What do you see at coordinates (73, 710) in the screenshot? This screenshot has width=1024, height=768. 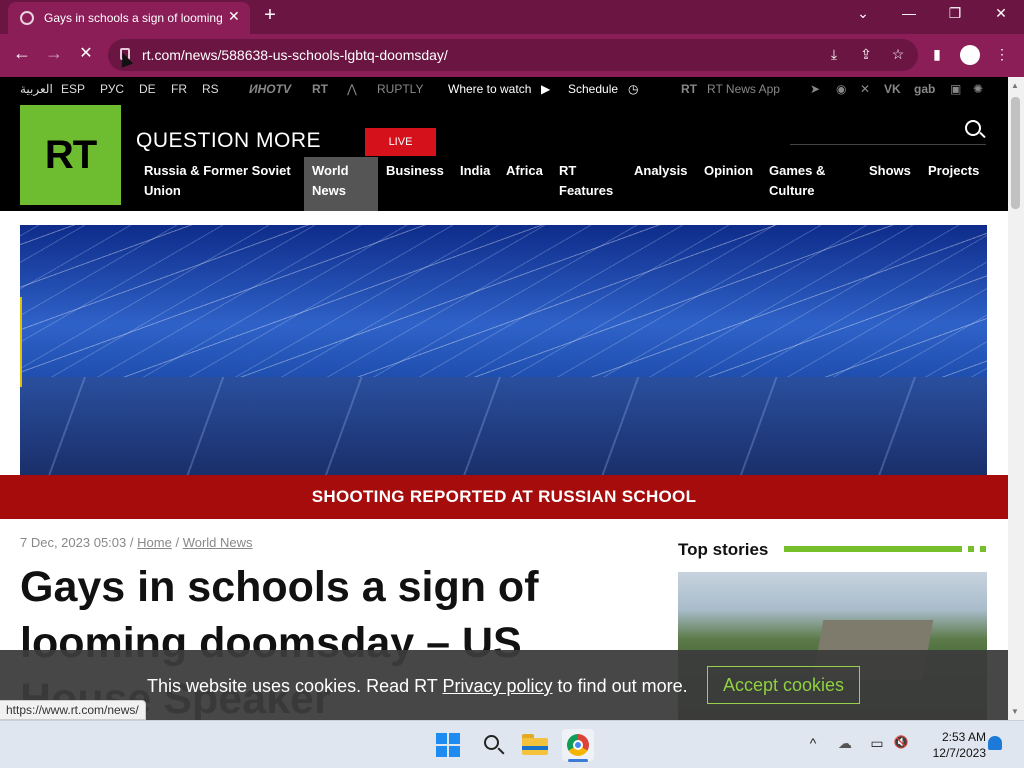 I see `status-bar-url: https://www.rt.com/news/` at bounding box center [73, 710].